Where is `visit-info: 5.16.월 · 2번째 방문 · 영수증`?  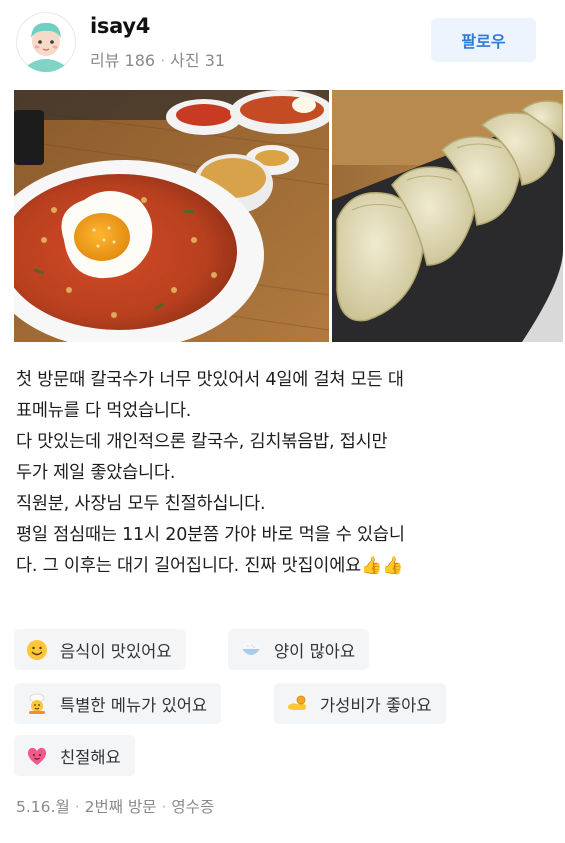
visit-info: 5.16.월 · 2번째 방문 · 영수증 is located at coordinates (115, 806).